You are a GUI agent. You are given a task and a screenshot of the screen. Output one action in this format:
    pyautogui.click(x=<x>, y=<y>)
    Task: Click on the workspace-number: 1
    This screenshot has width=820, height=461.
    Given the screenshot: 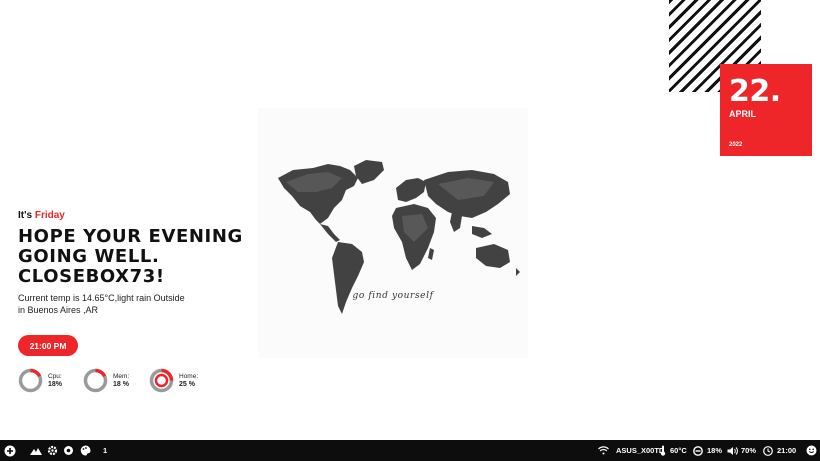 What is the action you would take?
    pyautogui.click(x=105, y=450)
    